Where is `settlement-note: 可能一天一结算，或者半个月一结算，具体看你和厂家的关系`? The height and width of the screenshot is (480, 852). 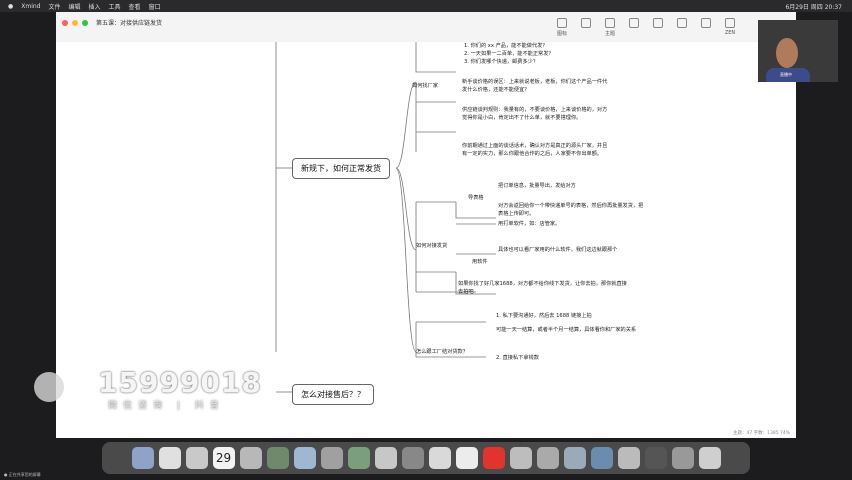
settlement-note: 可能一天一结算，或者半个月一结算，具体看你和厂家的关系 is located at coordinates (571, 330).